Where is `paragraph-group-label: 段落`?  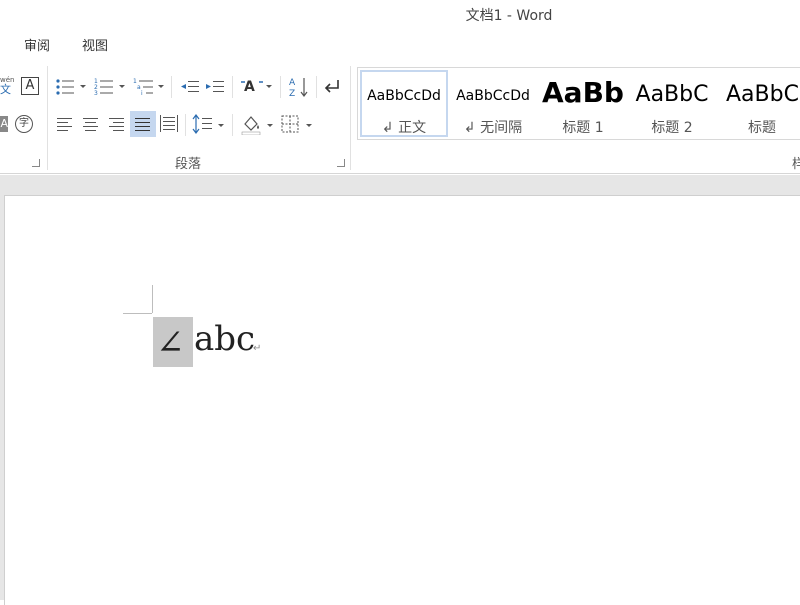
paragraph-group-label: 段落 is located at coordinates (188, 164).